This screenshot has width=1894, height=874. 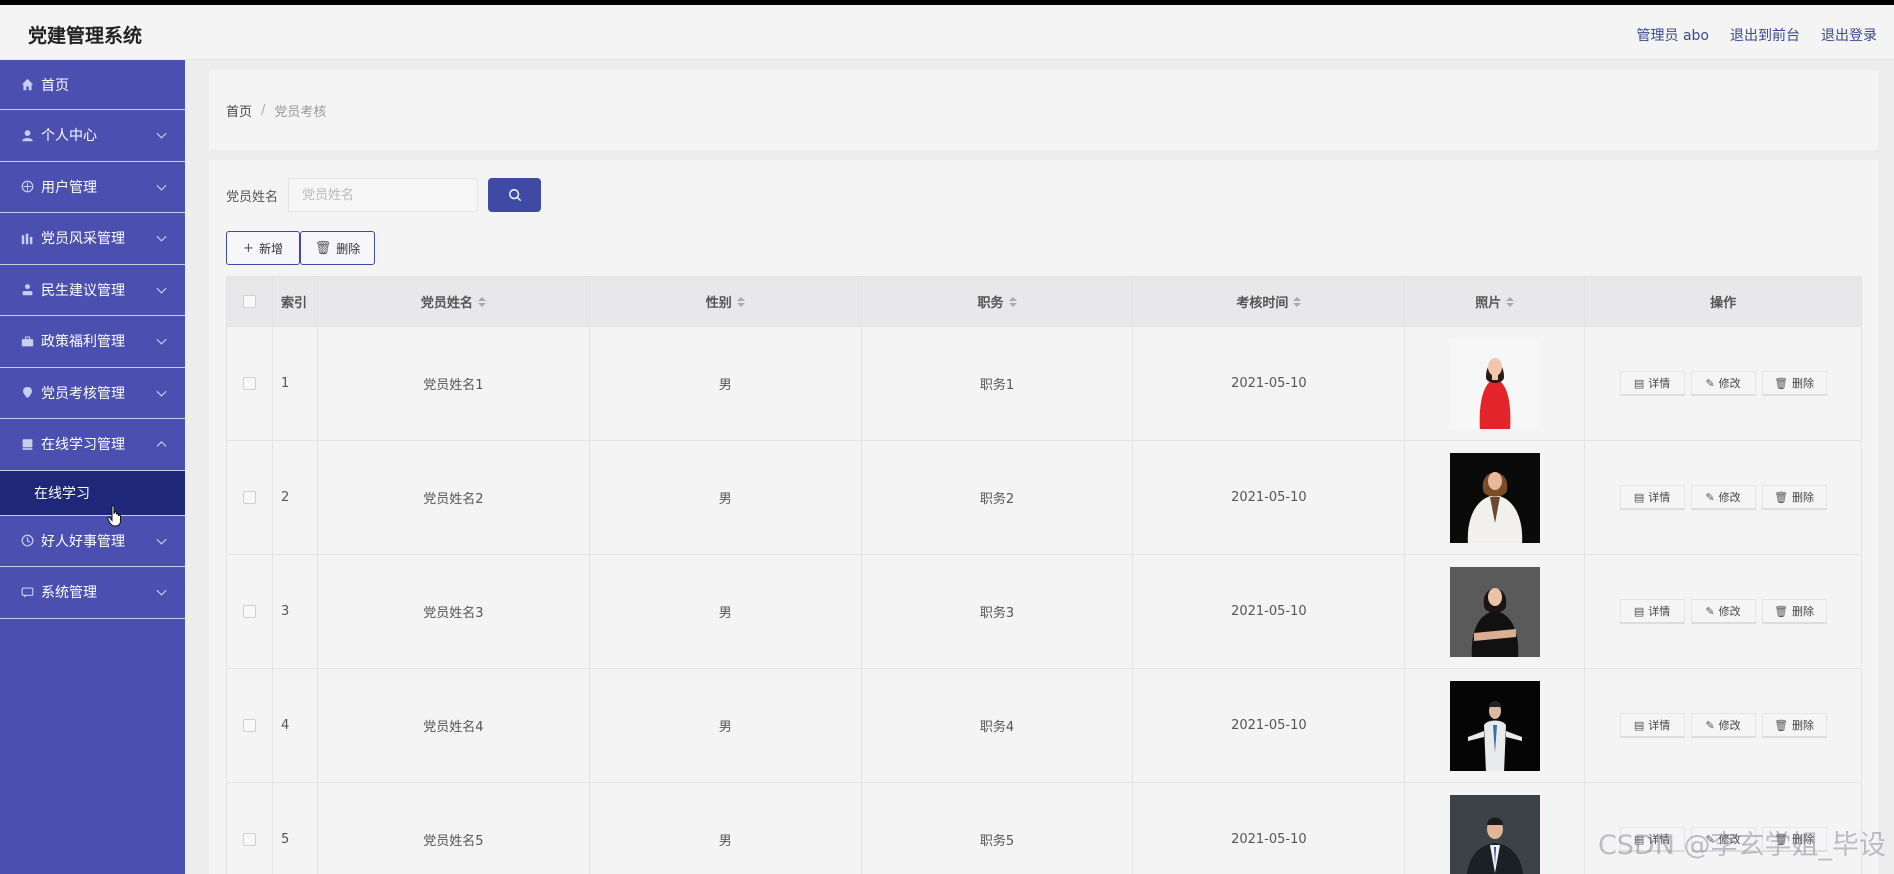 What do you see at coordinates (27, 187) in the screenshot?
I see `users-icon` at bounding box center [27, 187].